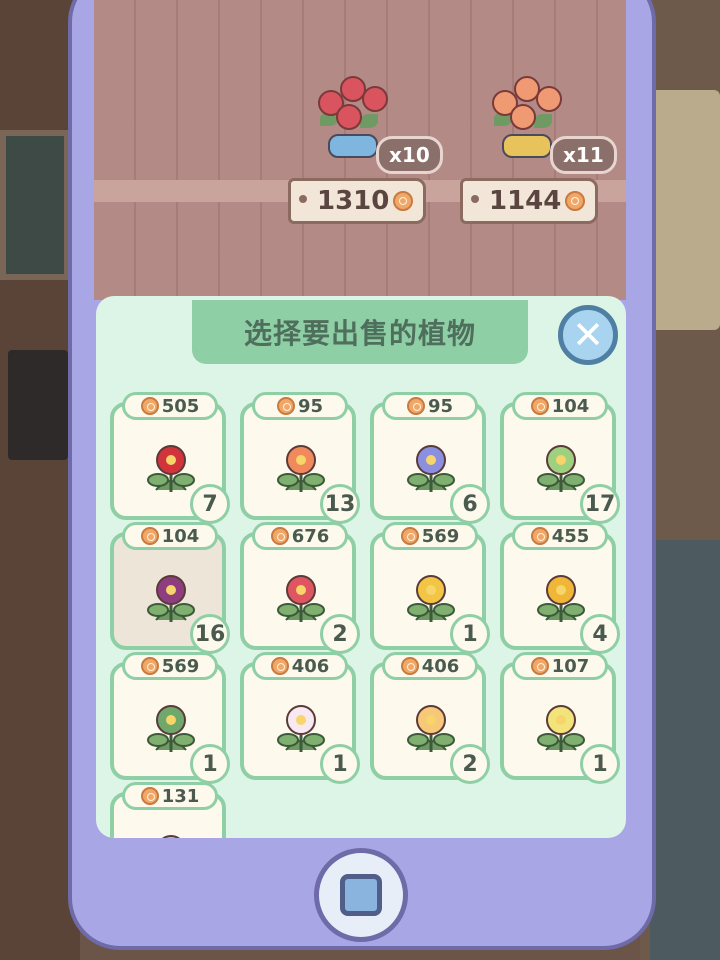  I want to click on bouquet-1-price: 1310, so click(353, 201).